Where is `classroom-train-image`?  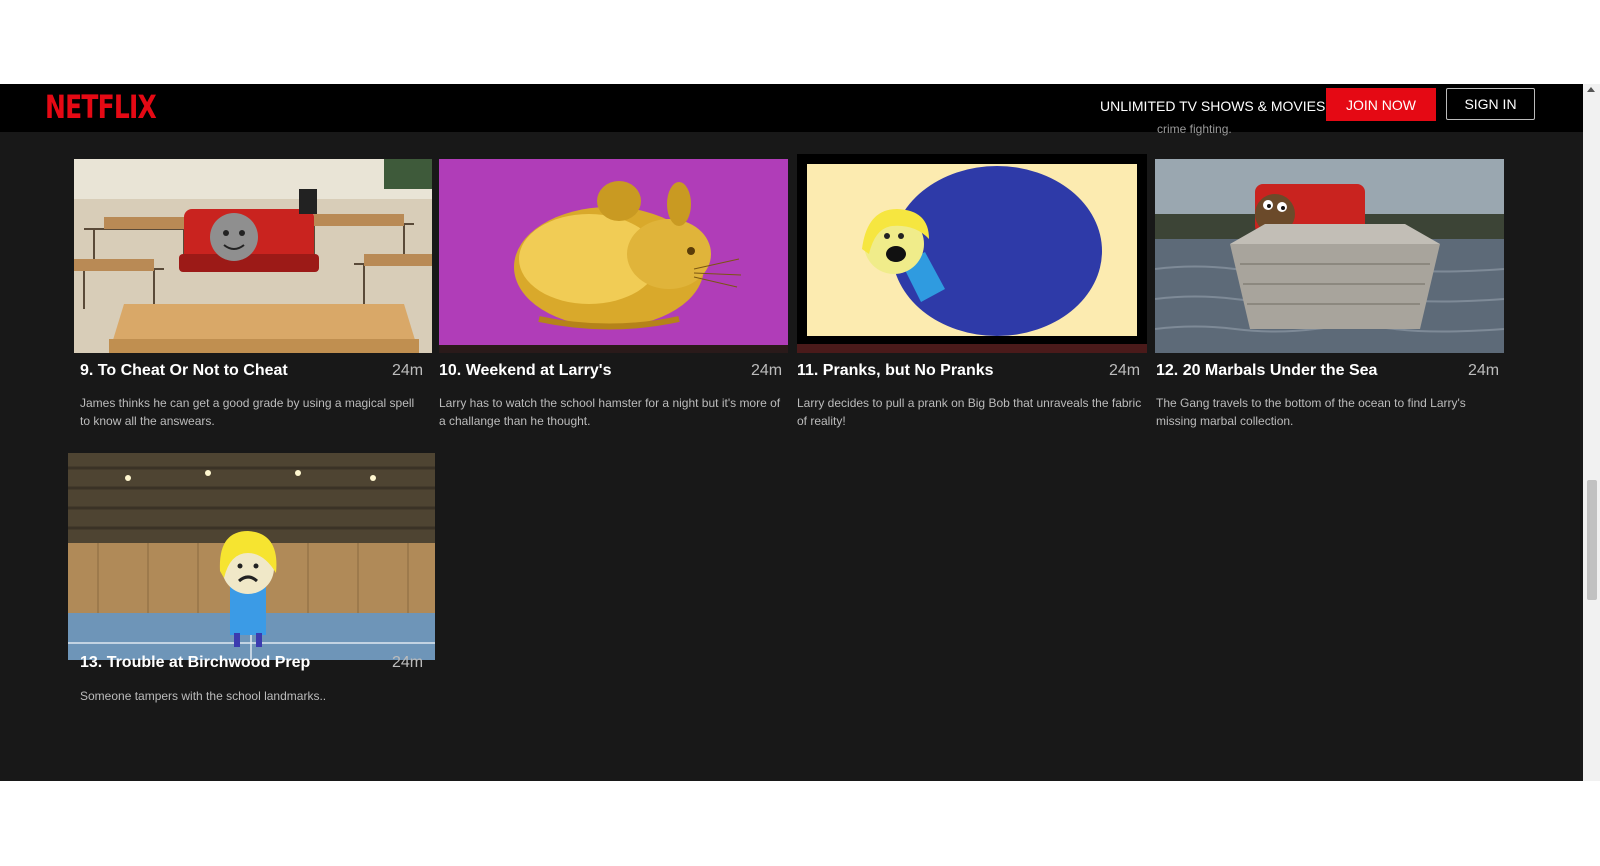
classroom-train-image is located at coordinates (253, 256).